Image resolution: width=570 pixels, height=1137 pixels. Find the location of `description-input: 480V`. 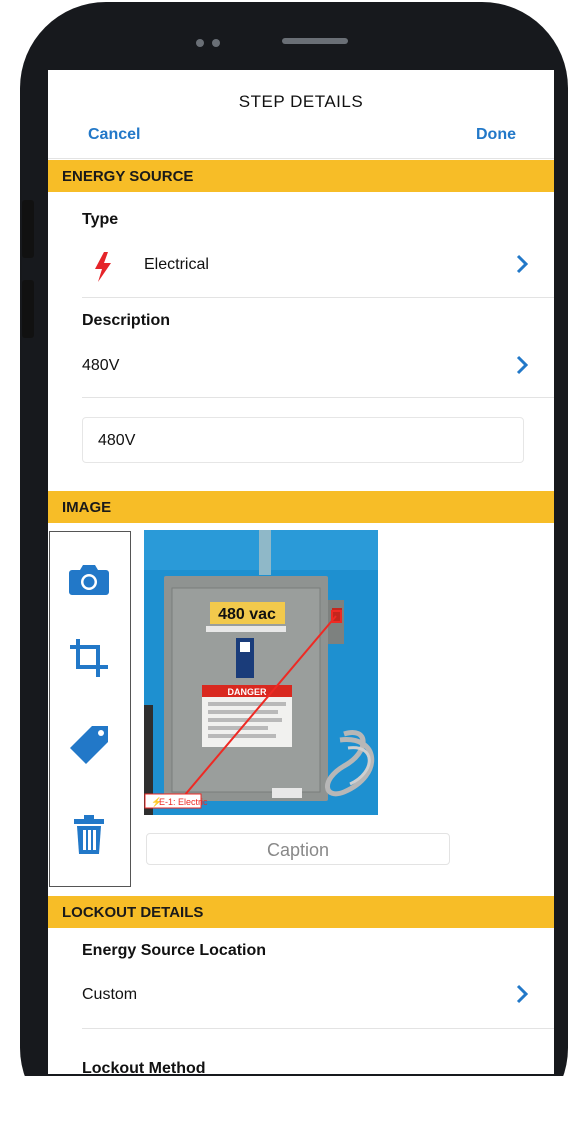

description-input: 480V is located at coordinates (303, 440).